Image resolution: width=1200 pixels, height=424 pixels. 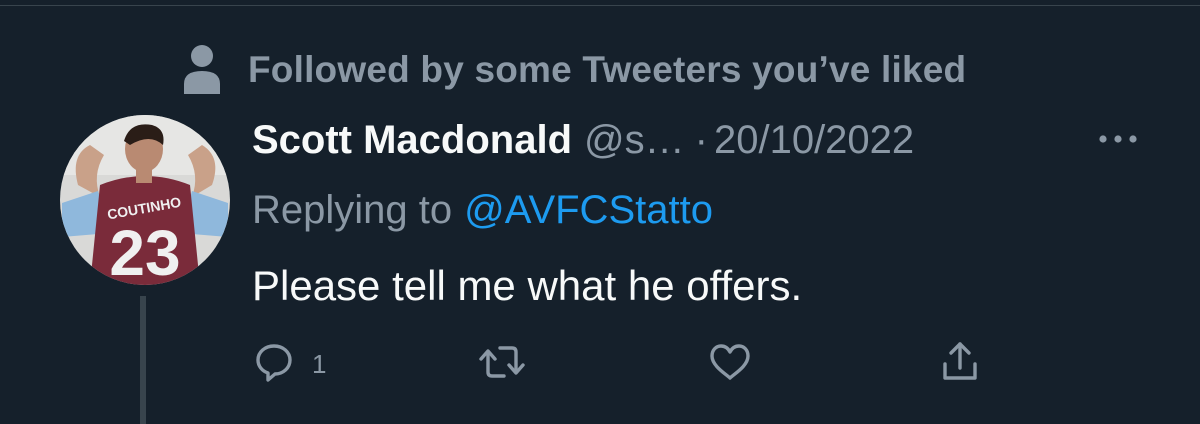 I want to click on reply-handle-link: @AVFCStatto, so click(x=588, y=210).